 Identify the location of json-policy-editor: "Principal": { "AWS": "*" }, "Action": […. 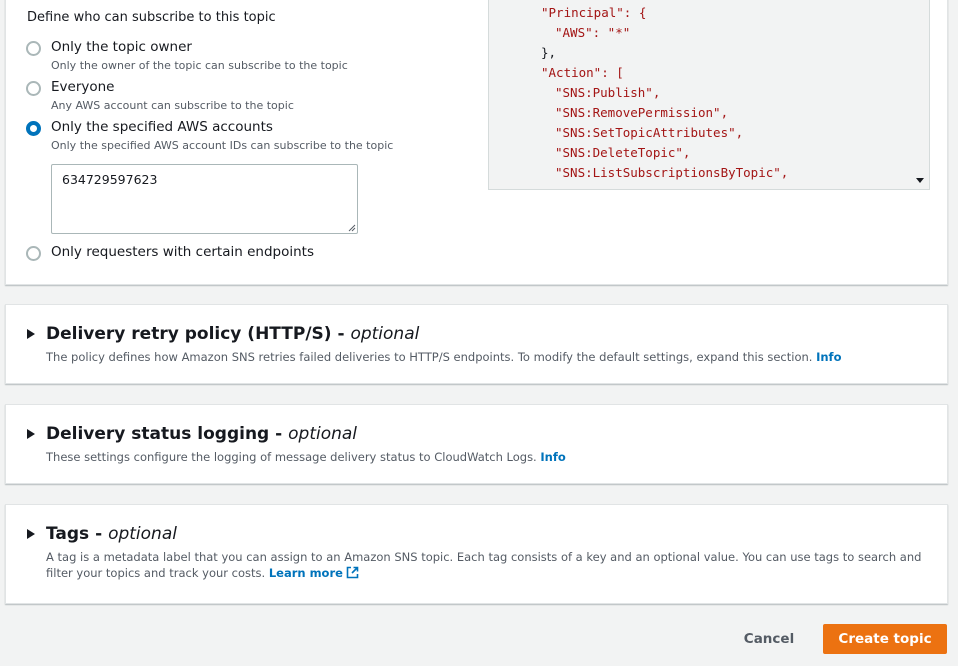
(709, 95).